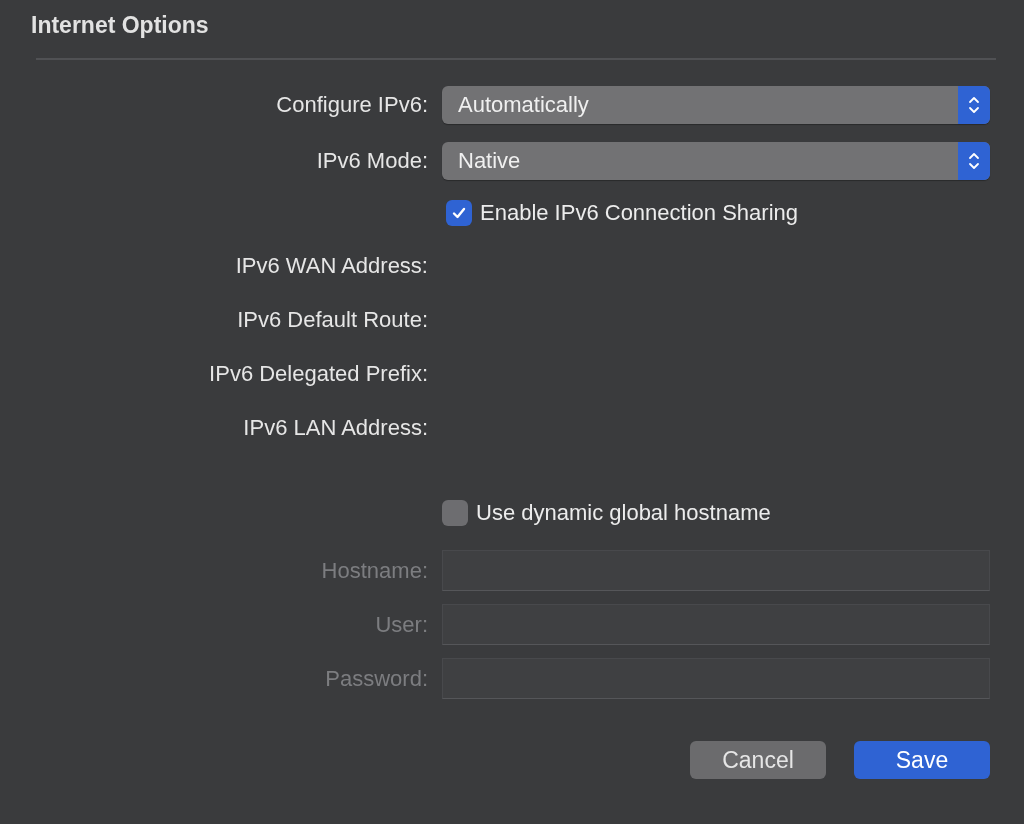 The image size is (1024, 824). What do you see at coordinates (318, 374) in the screenshot?
I see `field-label: IPv6 Delegated Prefix:` at bounding box center [318, 374].